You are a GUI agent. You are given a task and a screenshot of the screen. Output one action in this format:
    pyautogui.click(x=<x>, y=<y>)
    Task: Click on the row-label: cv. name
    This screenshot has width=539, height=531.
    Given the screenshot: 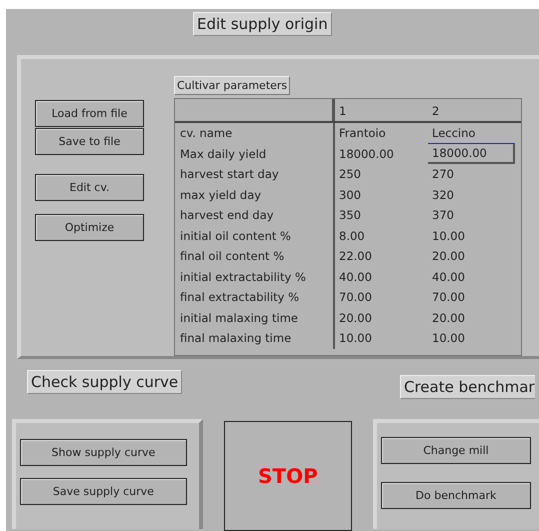 What is the action you would take?
    pyautogui.click(x=255, y=133)
    